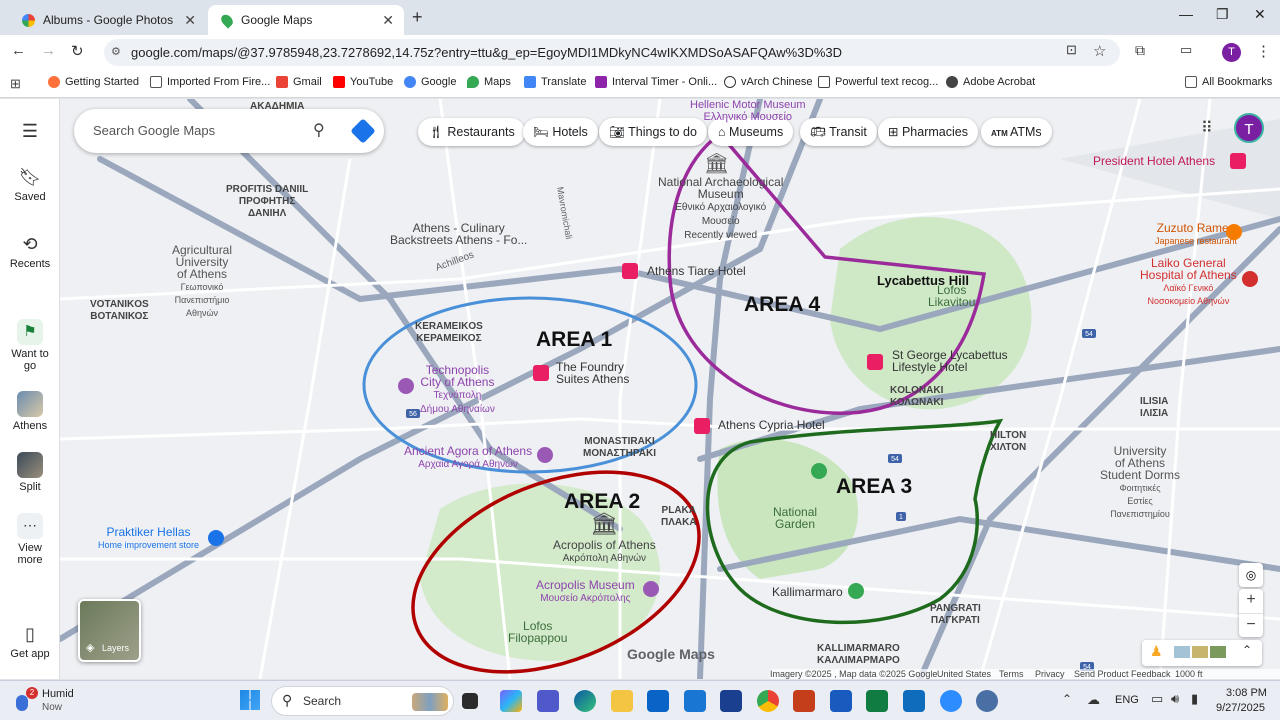 This screenshot has height=720, width=1280. I want to click on bookmark-star-icon: ☆, so click(1099, 51).